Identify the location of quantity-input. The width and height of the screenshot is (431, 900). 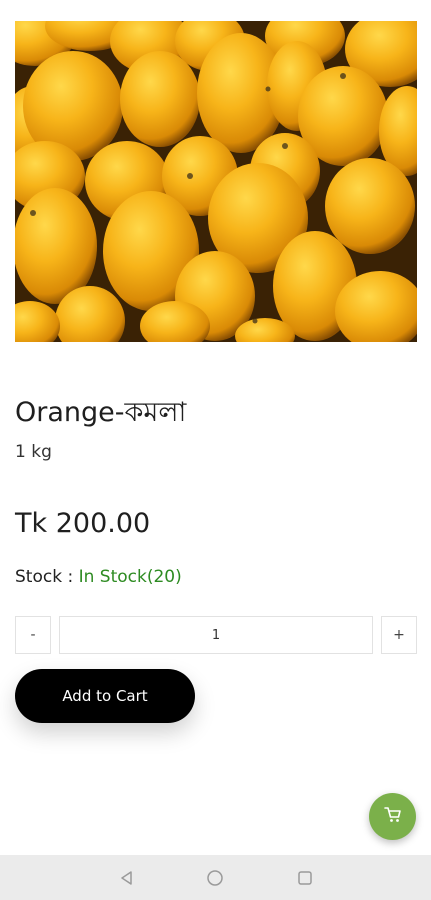
(216, 635).